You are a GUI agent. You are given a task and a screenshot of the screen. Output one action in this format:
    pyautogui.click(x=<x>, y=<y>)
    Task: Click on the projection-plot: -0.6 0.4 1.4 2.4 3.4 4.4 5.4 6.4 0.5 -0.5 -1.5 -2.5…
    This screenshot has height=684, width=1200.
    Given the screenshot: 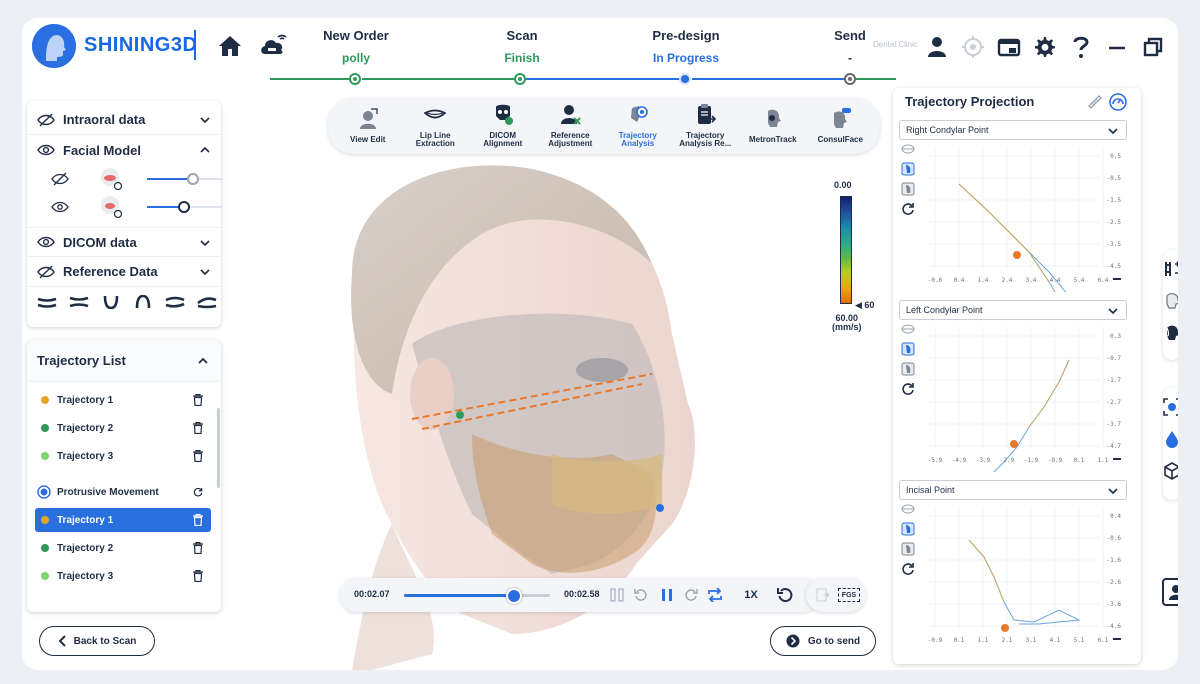 What is the action you would take?
    pyautogui.click(x=1016, y=230)
    